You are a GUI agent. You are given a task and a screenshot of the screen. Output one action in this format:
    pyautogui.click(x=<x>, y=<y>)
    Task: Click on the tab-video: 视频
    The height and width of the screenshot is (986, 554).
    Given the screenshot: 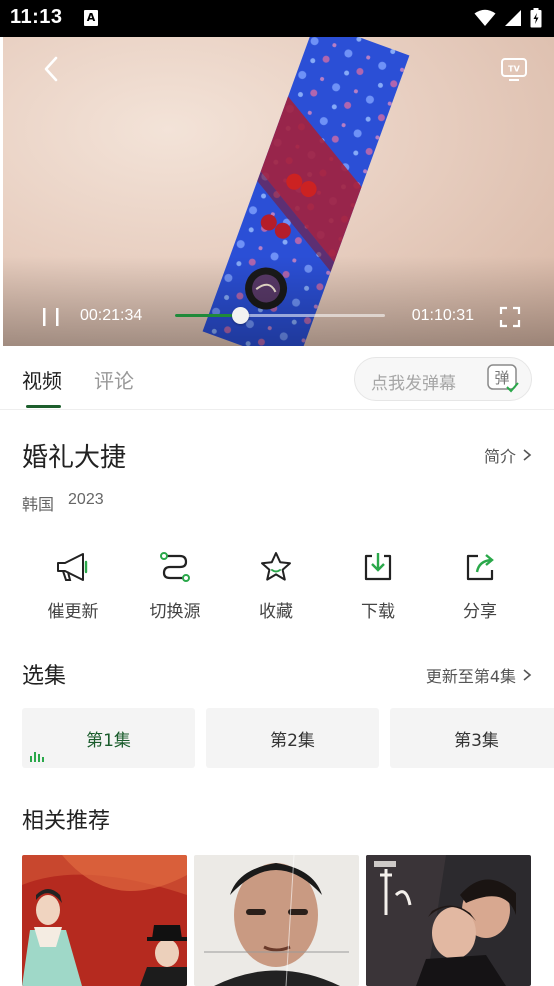 What is the action you would take?
    pyautogui.click(x=42, y=379)
    